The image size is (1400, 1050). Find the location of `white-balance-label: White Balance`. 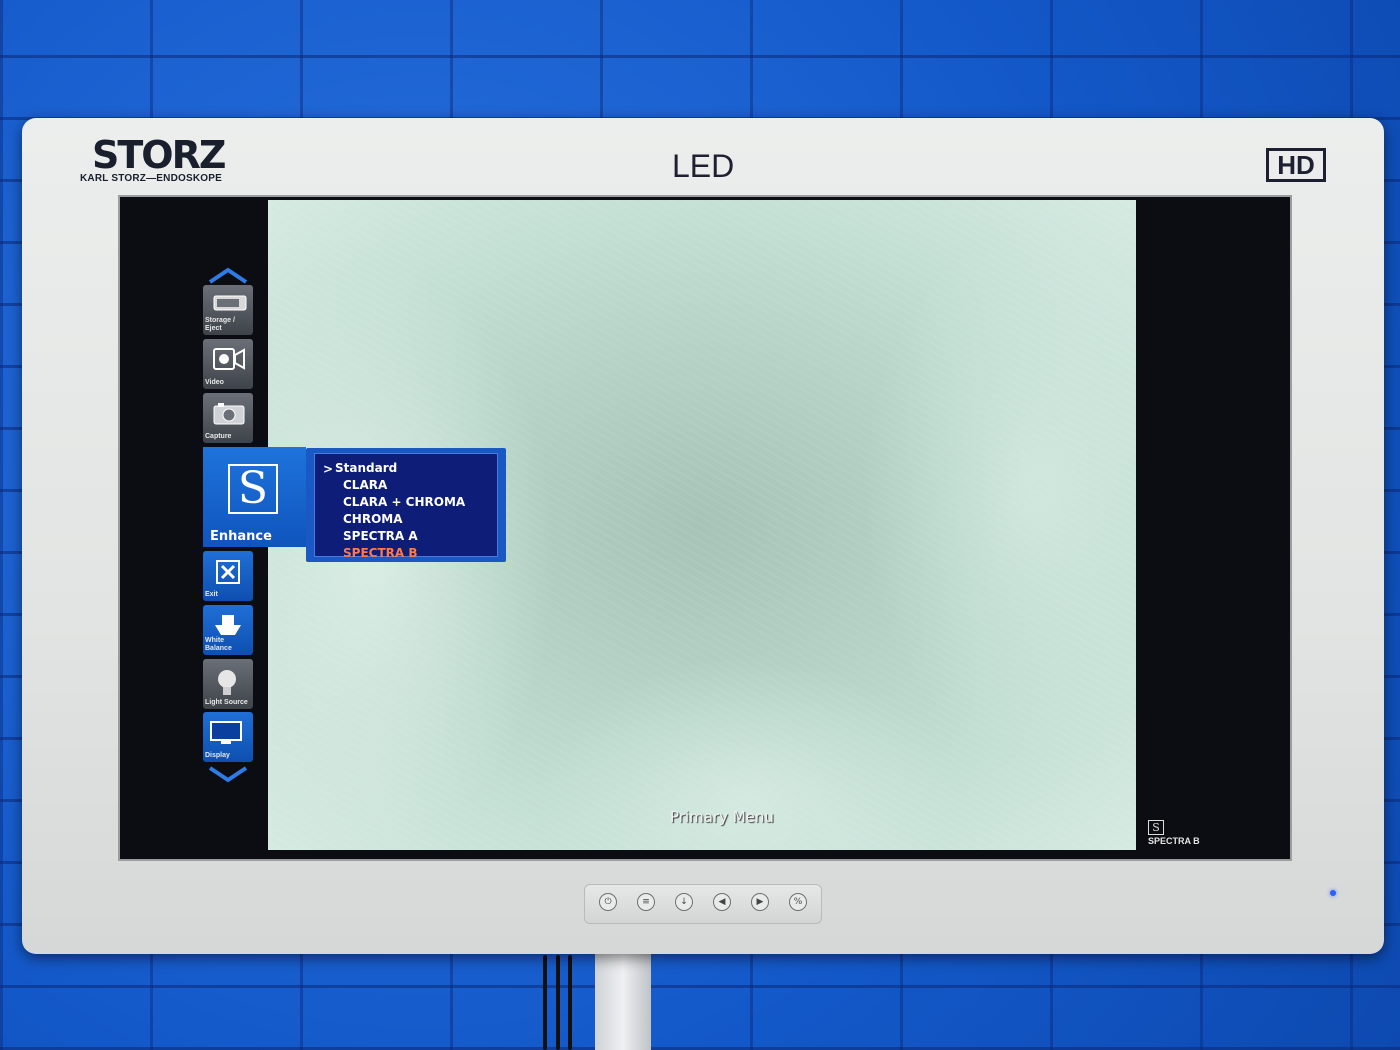

white-balance-label: White Balance is located at coordinates (218, 644).